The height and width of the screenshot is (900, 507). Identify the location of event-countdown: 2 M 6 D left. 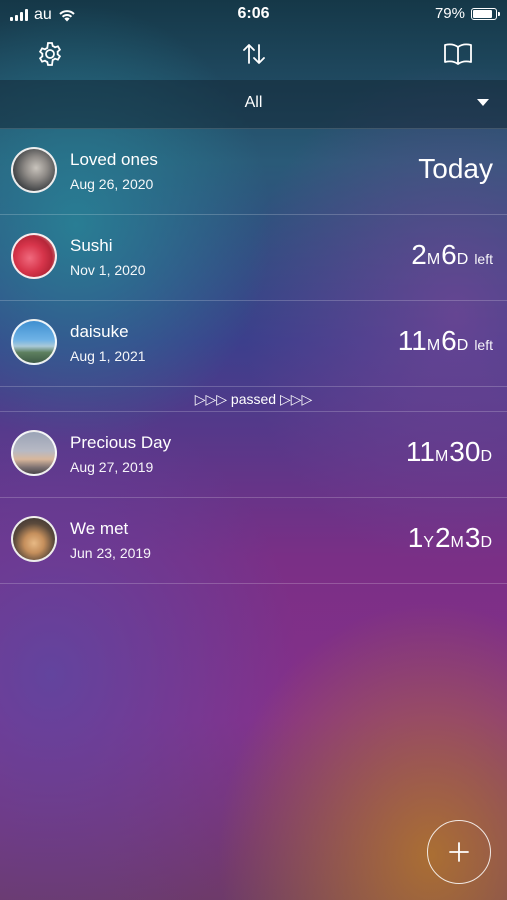
(452, 255).